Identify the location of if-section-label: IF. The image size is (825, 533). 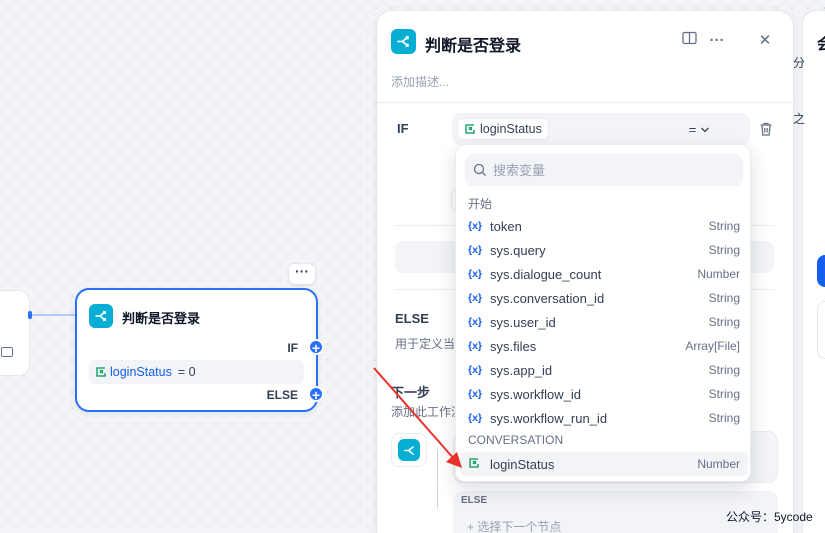
(403, 128).